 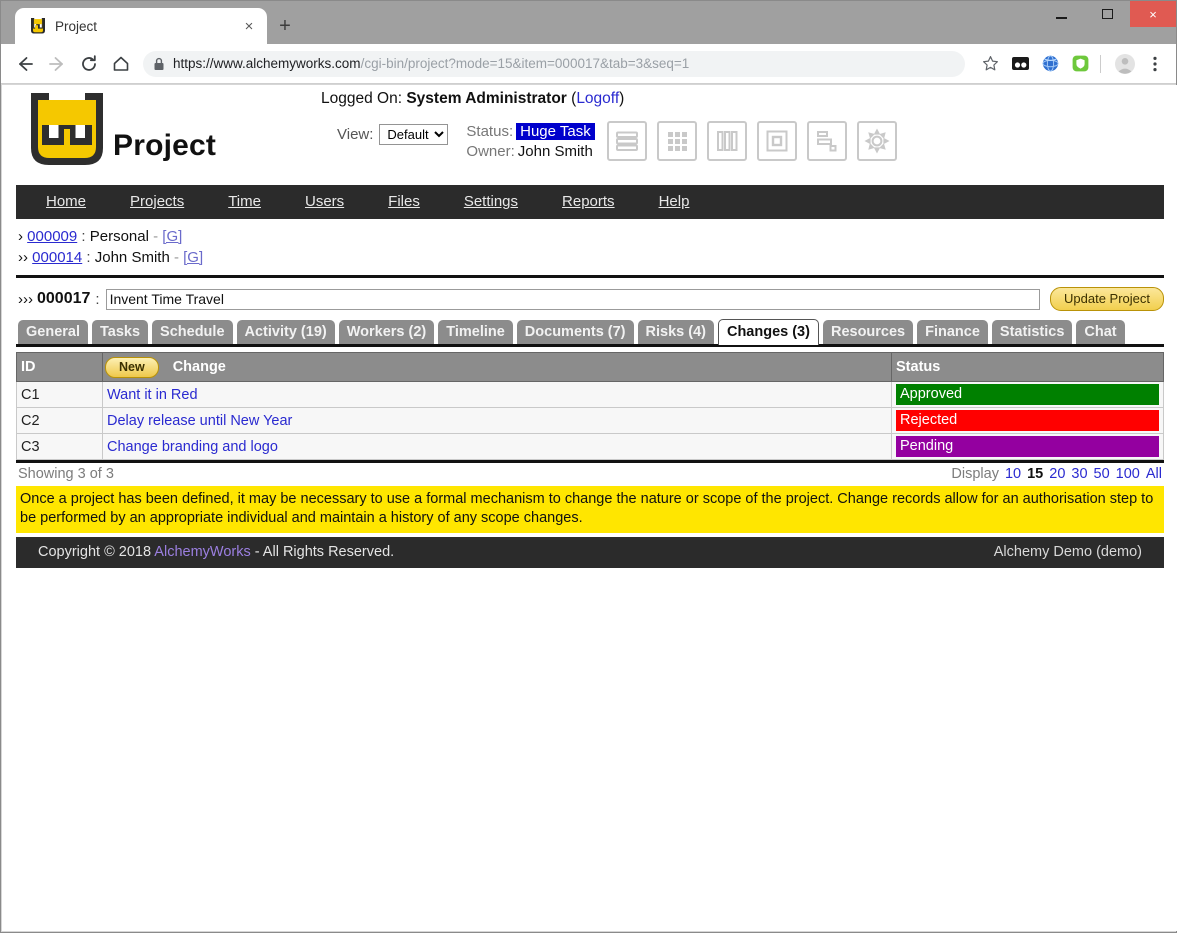 I want to click on bookmark-star-icon, so click(x=990, y=64).